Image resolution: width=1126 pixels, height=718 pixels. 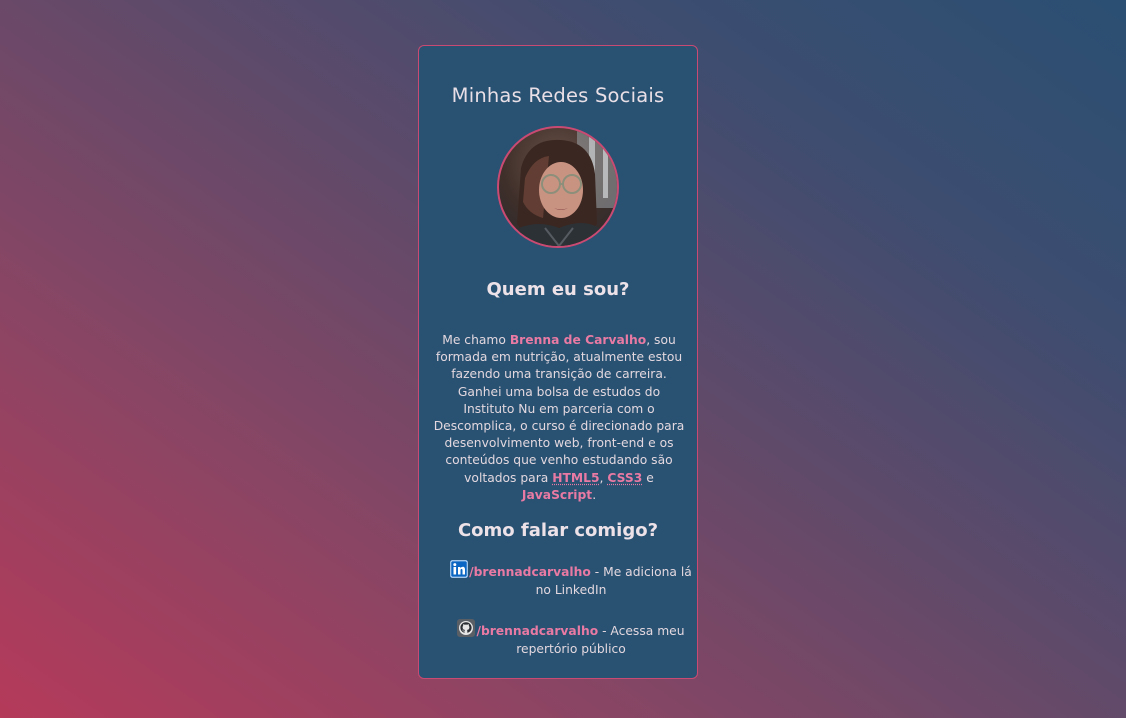 I want to click on profile-photo-icon, so click(x=564, y=187).